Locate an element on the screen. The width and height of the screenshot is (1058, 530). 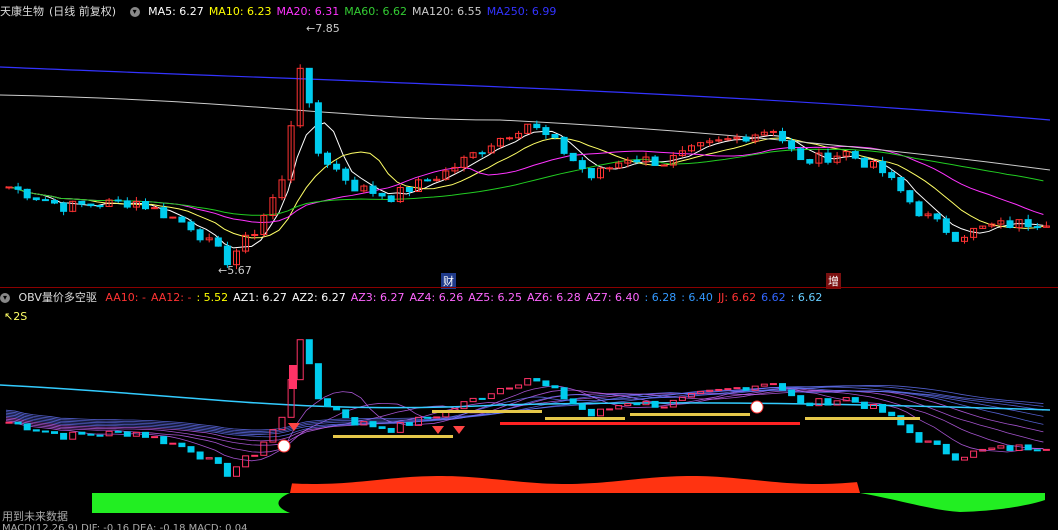
bear-area-left is located at coordinates (191, 503).